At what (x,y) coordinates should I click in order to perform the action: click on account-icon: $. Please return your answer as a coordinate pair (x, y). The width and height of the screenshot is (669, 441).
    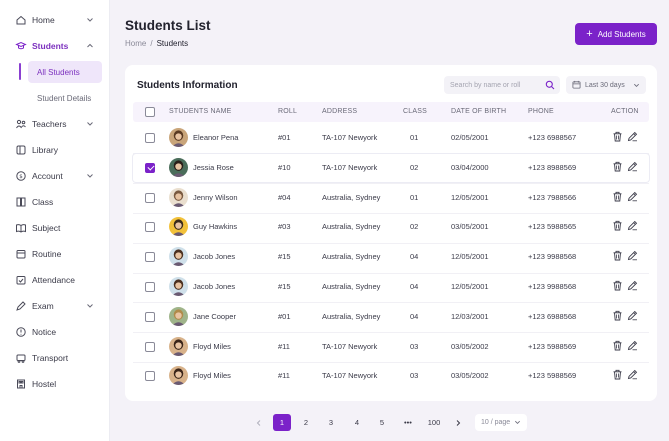
    Looking at the image, I should click on (21, 176).